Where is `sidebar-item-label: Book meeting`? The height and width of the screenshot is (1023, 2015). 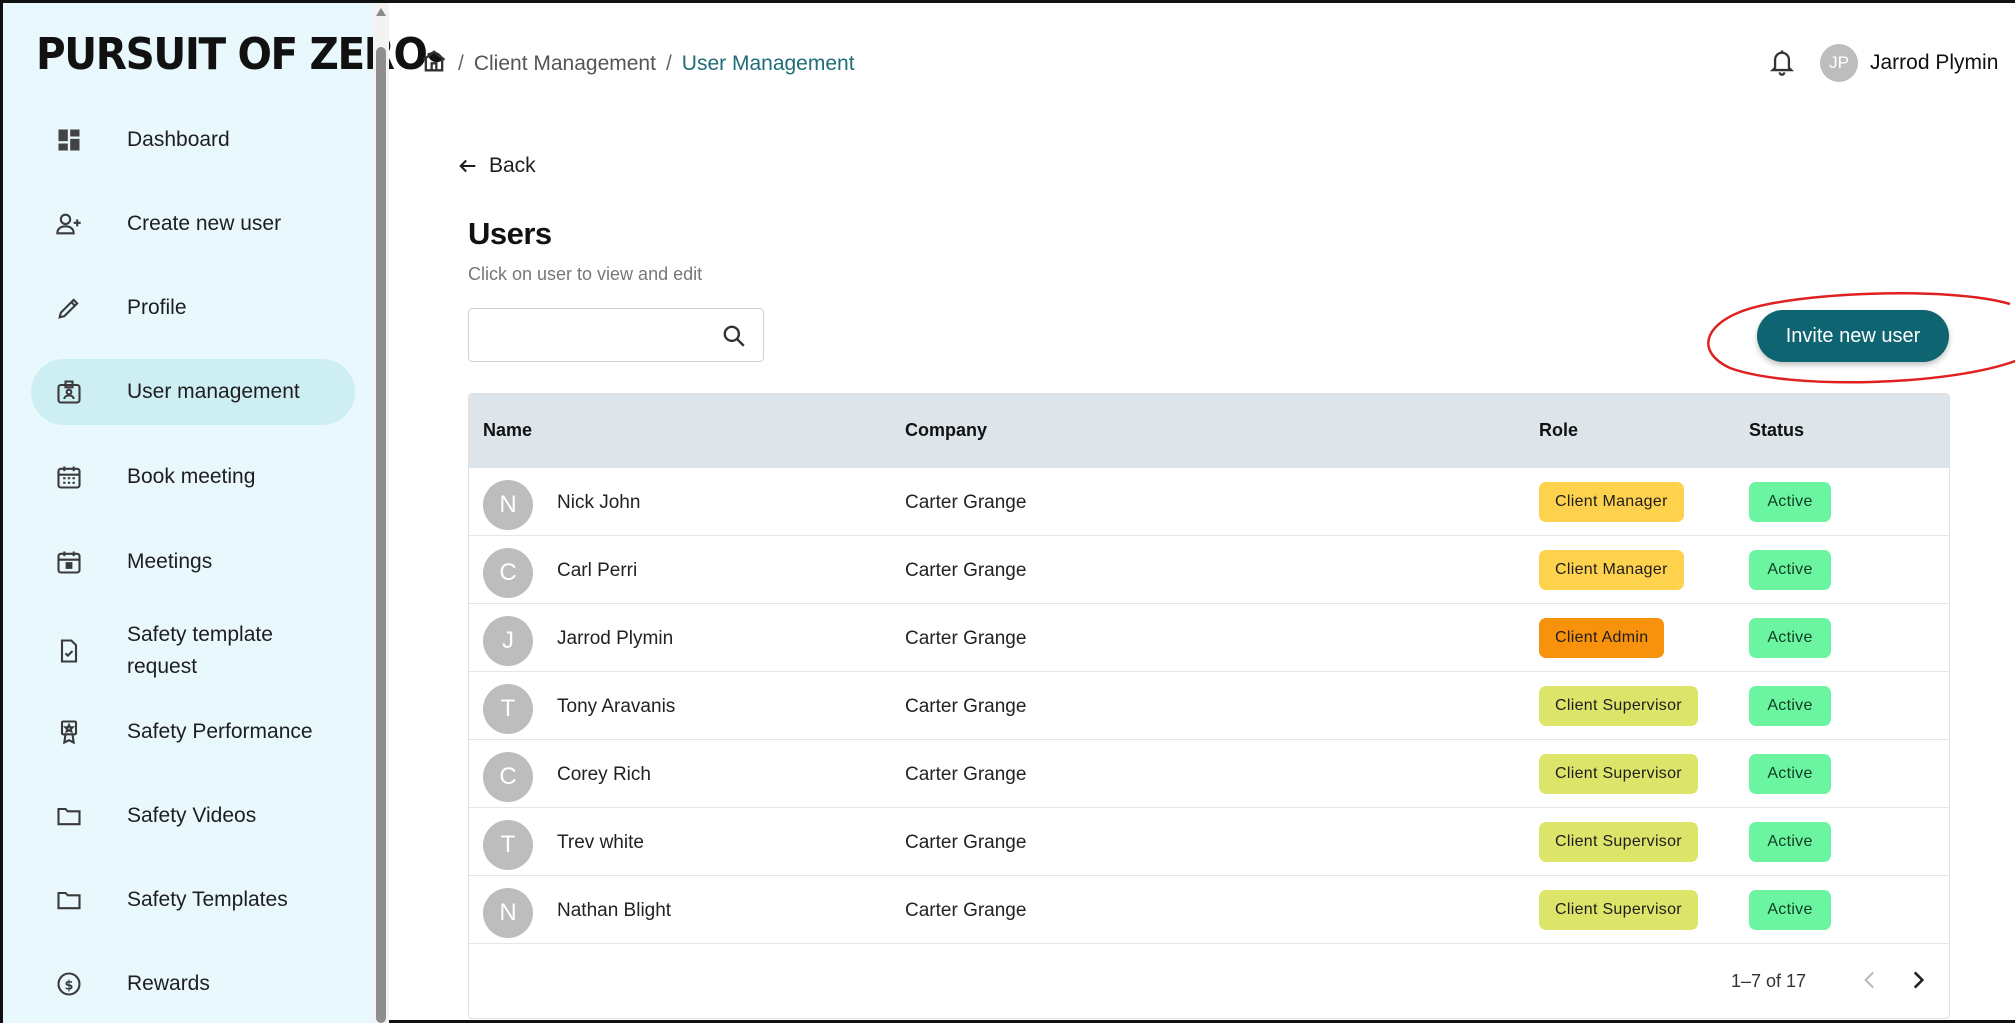
sidebar-item-label: Book meeting is located at coordinates (191, 476).